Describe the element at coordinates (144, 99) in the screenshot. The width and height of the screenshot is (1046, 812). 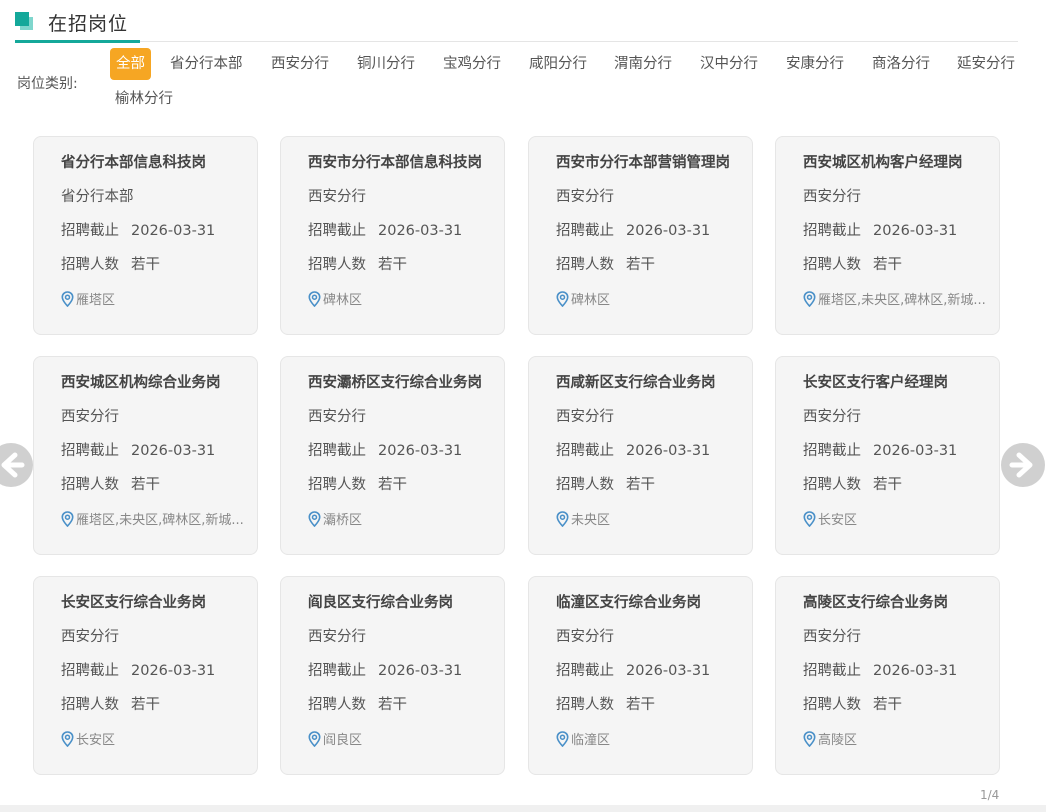
I see `filter-chip-yulin: 榆林分行` at that location.